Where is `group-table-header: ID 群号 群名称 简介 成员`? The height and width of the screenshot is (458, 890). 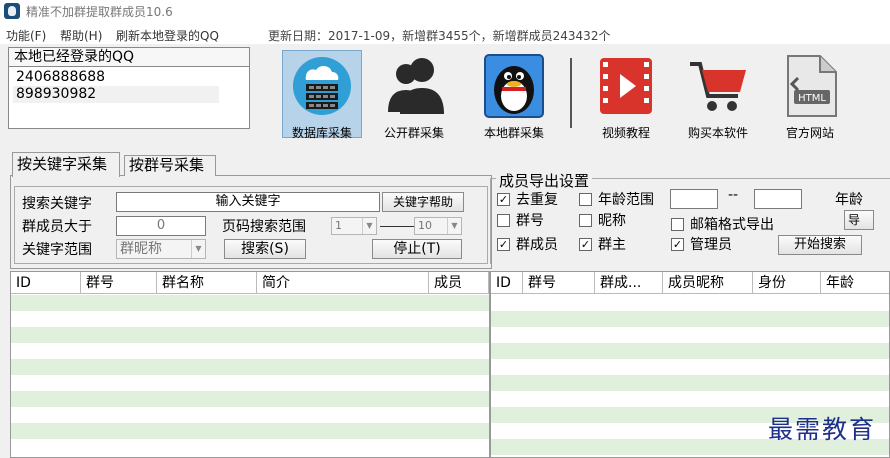
group-table-header: ID 群号 群名称 简介 成员 is located at coordinates (250, 283).